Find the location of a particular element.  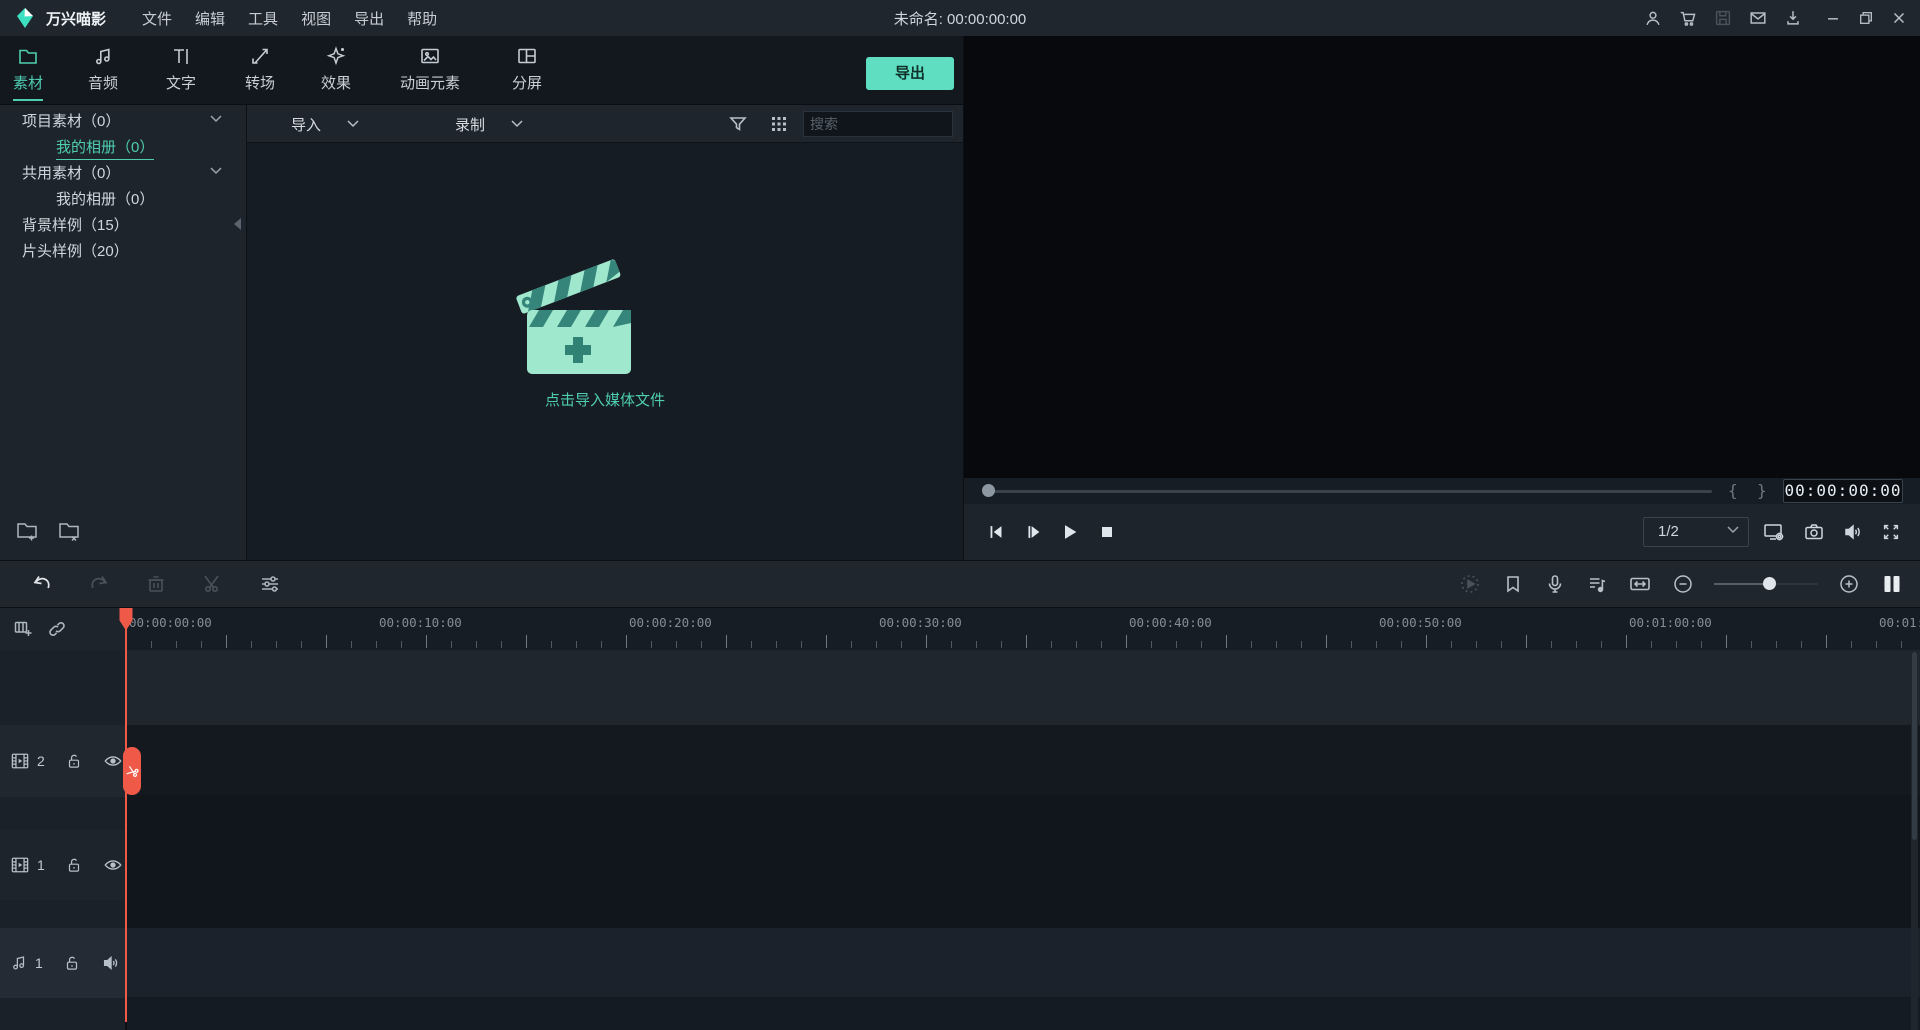

sidebar-item-project-media: 项目素材（0） is located at coordinates (123, 122).